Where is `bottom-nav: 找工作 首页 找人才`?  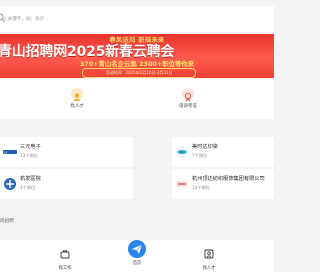
bottom-nav: 找工作 首页 找人才 is located at coordinates (137, 256).